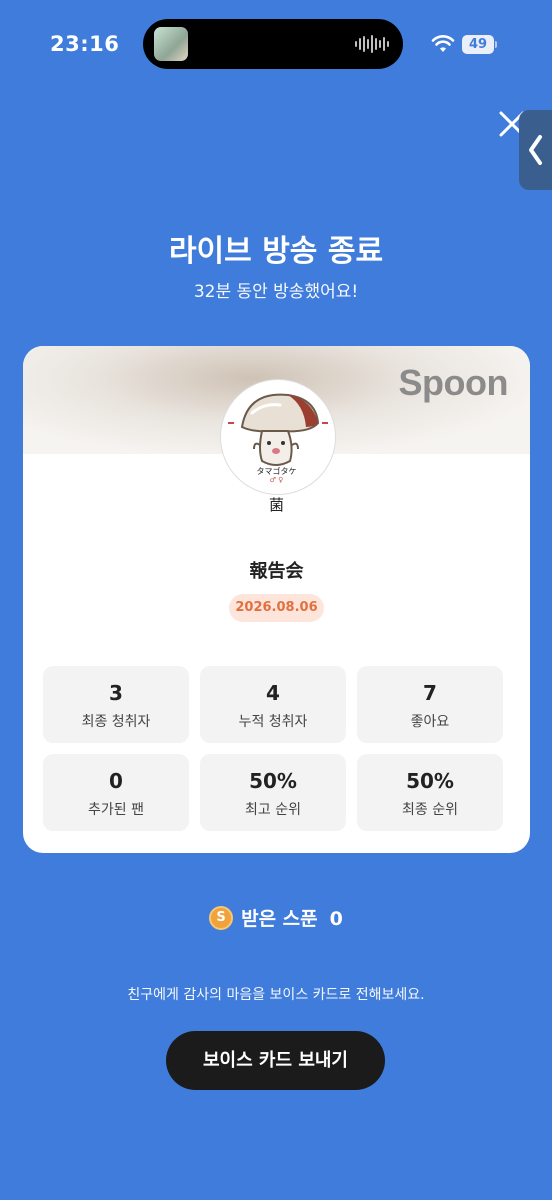  I want to click on stat-label: 누적 청취자, so click(273, 722).